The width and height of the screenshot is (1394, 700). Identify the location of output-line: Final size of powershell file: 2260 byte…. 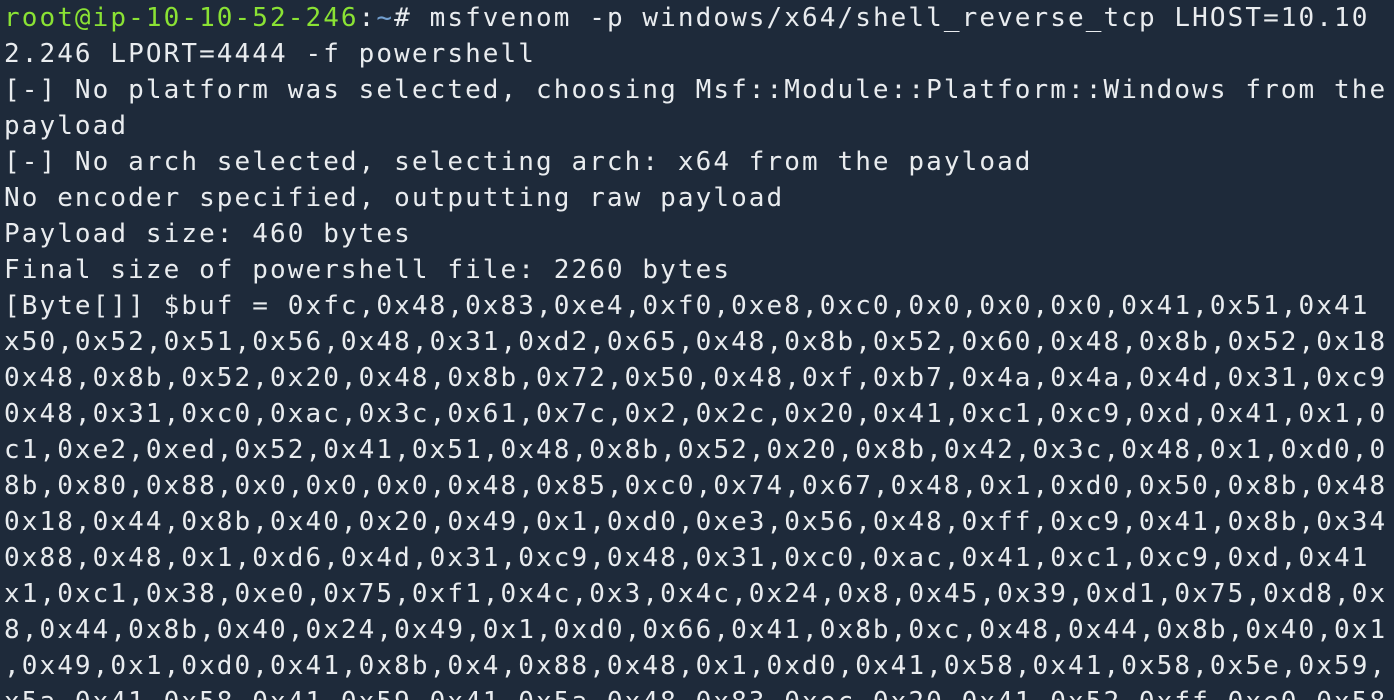
(368, 270).